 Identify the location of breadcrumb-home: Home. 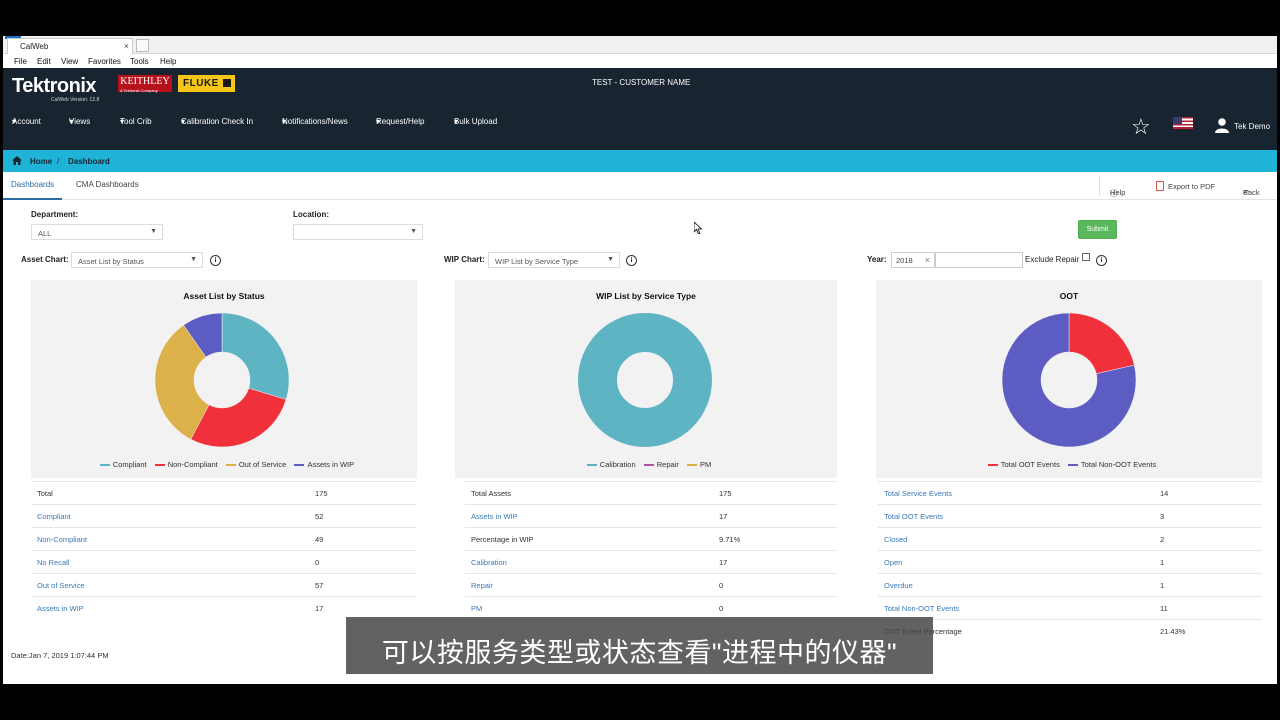
(41, 161).